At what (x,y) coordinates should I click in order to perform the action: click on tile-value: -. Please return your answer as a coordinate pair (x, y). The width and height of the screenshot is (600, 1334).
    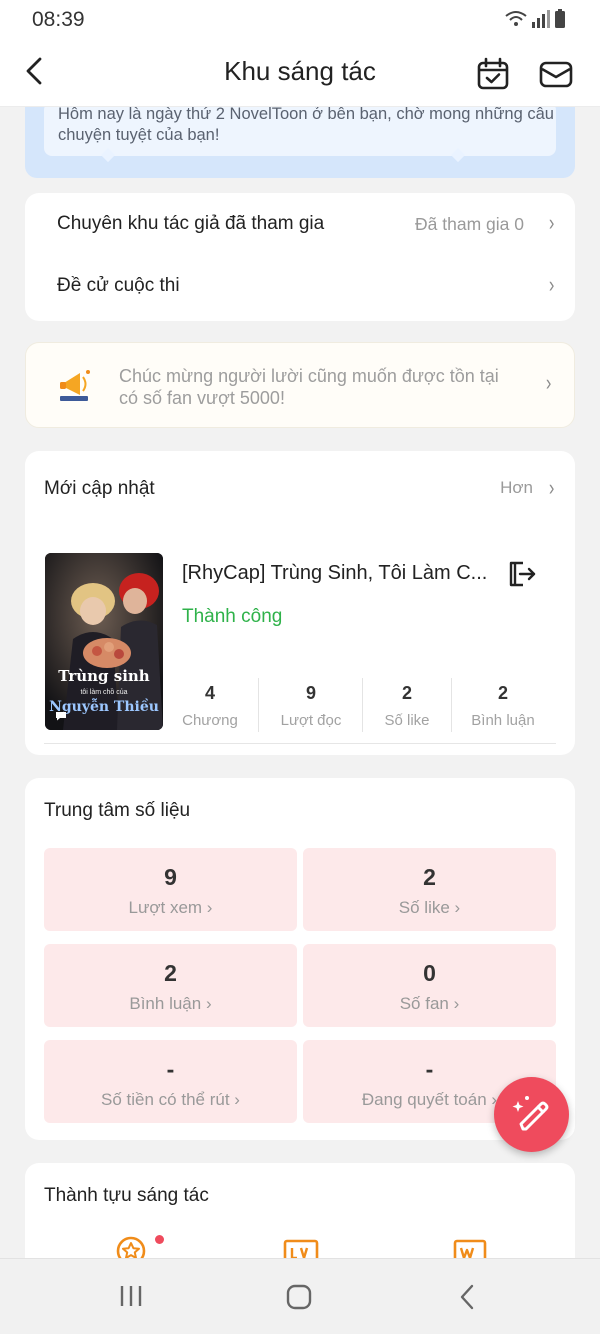
    Looking at the image, I should click on (170, 1069).